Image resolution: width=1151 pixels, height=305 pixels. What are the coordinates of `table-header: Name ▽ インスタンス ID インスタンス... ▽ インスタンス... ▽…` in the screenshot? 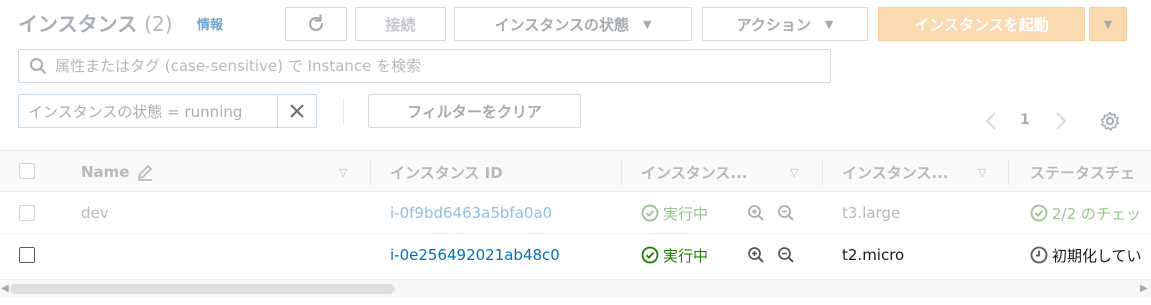 It's located at (575, 171).